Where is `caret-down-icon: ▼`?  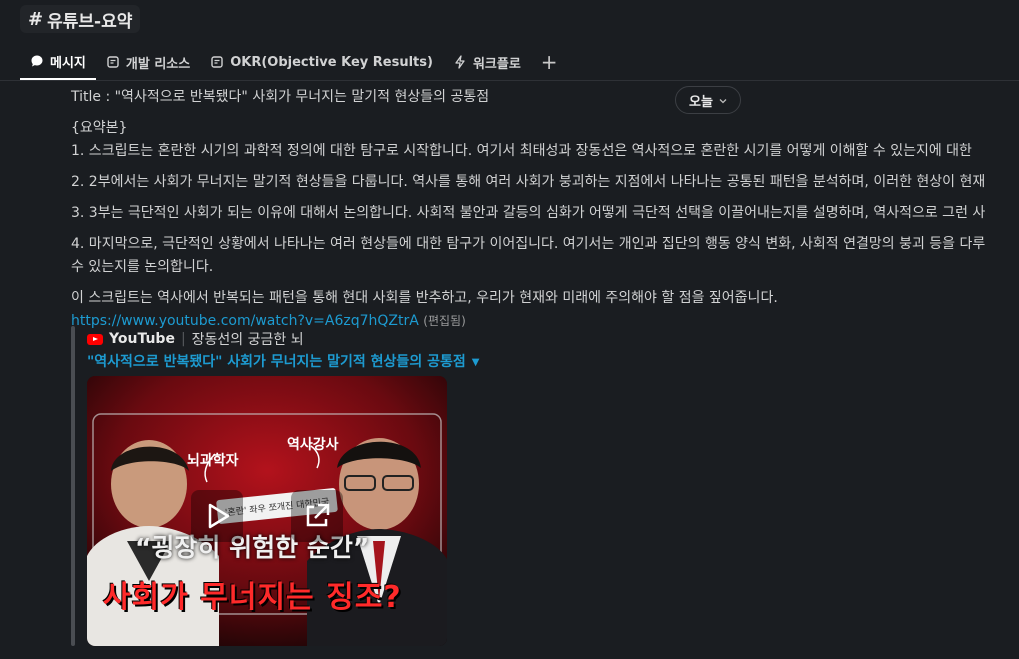
caret-down-icon: ▼ is located at coordinates (475, 362).